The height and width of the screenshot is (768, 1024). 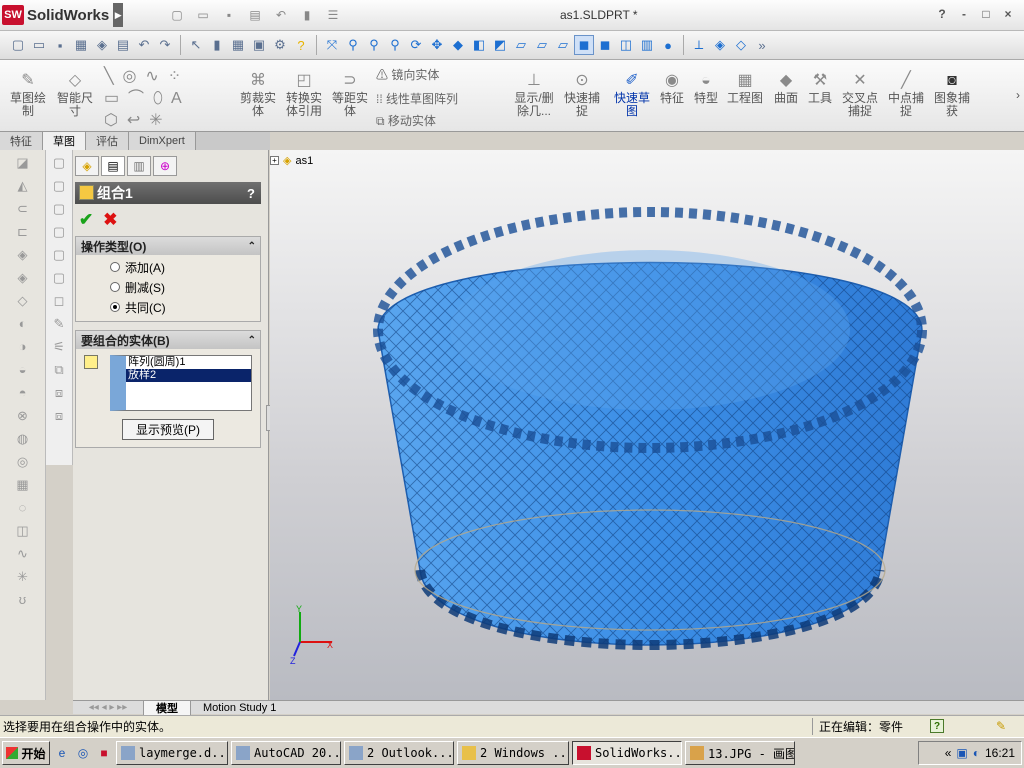 I want to click on dome-icon: ◎, so click(x=23, y=462).